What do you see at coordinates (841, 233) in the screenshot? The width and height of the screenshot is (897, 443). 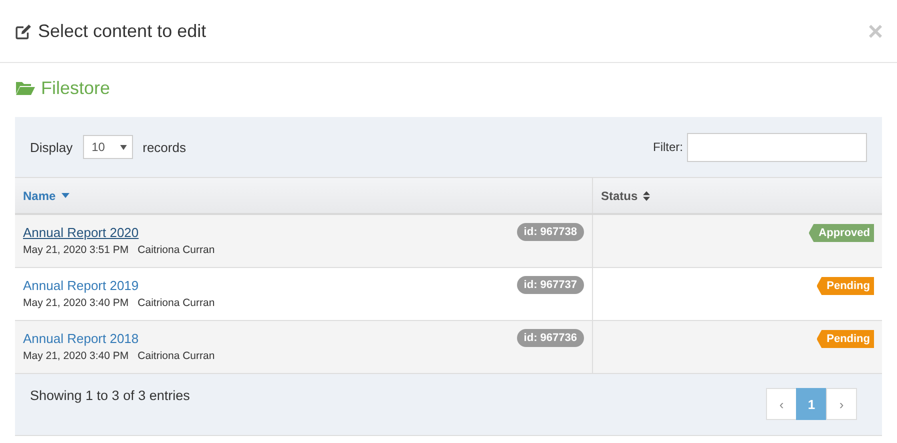 I see `status-tag: Approved` at bounding box center [841, 233].